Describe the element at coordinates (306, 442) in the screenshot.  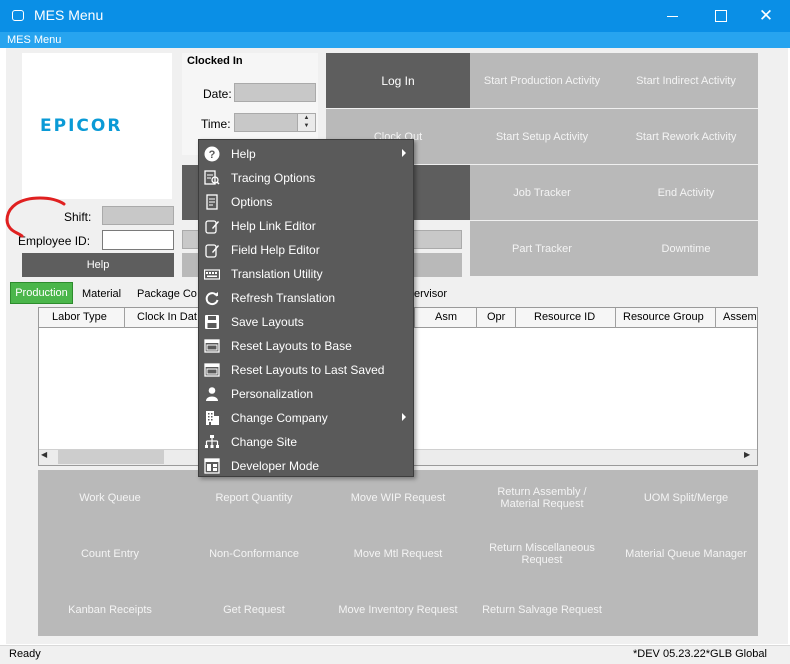
I see `menu-item-change-site: Change Site` at that location.